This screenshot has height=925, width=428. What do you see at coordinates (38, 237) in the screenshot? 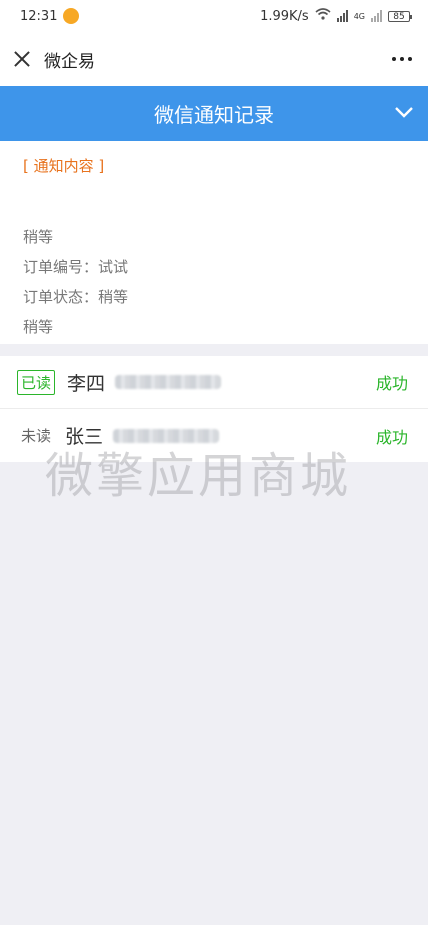
I see `notice-line: 稍等` at bounding box center [38, 237].